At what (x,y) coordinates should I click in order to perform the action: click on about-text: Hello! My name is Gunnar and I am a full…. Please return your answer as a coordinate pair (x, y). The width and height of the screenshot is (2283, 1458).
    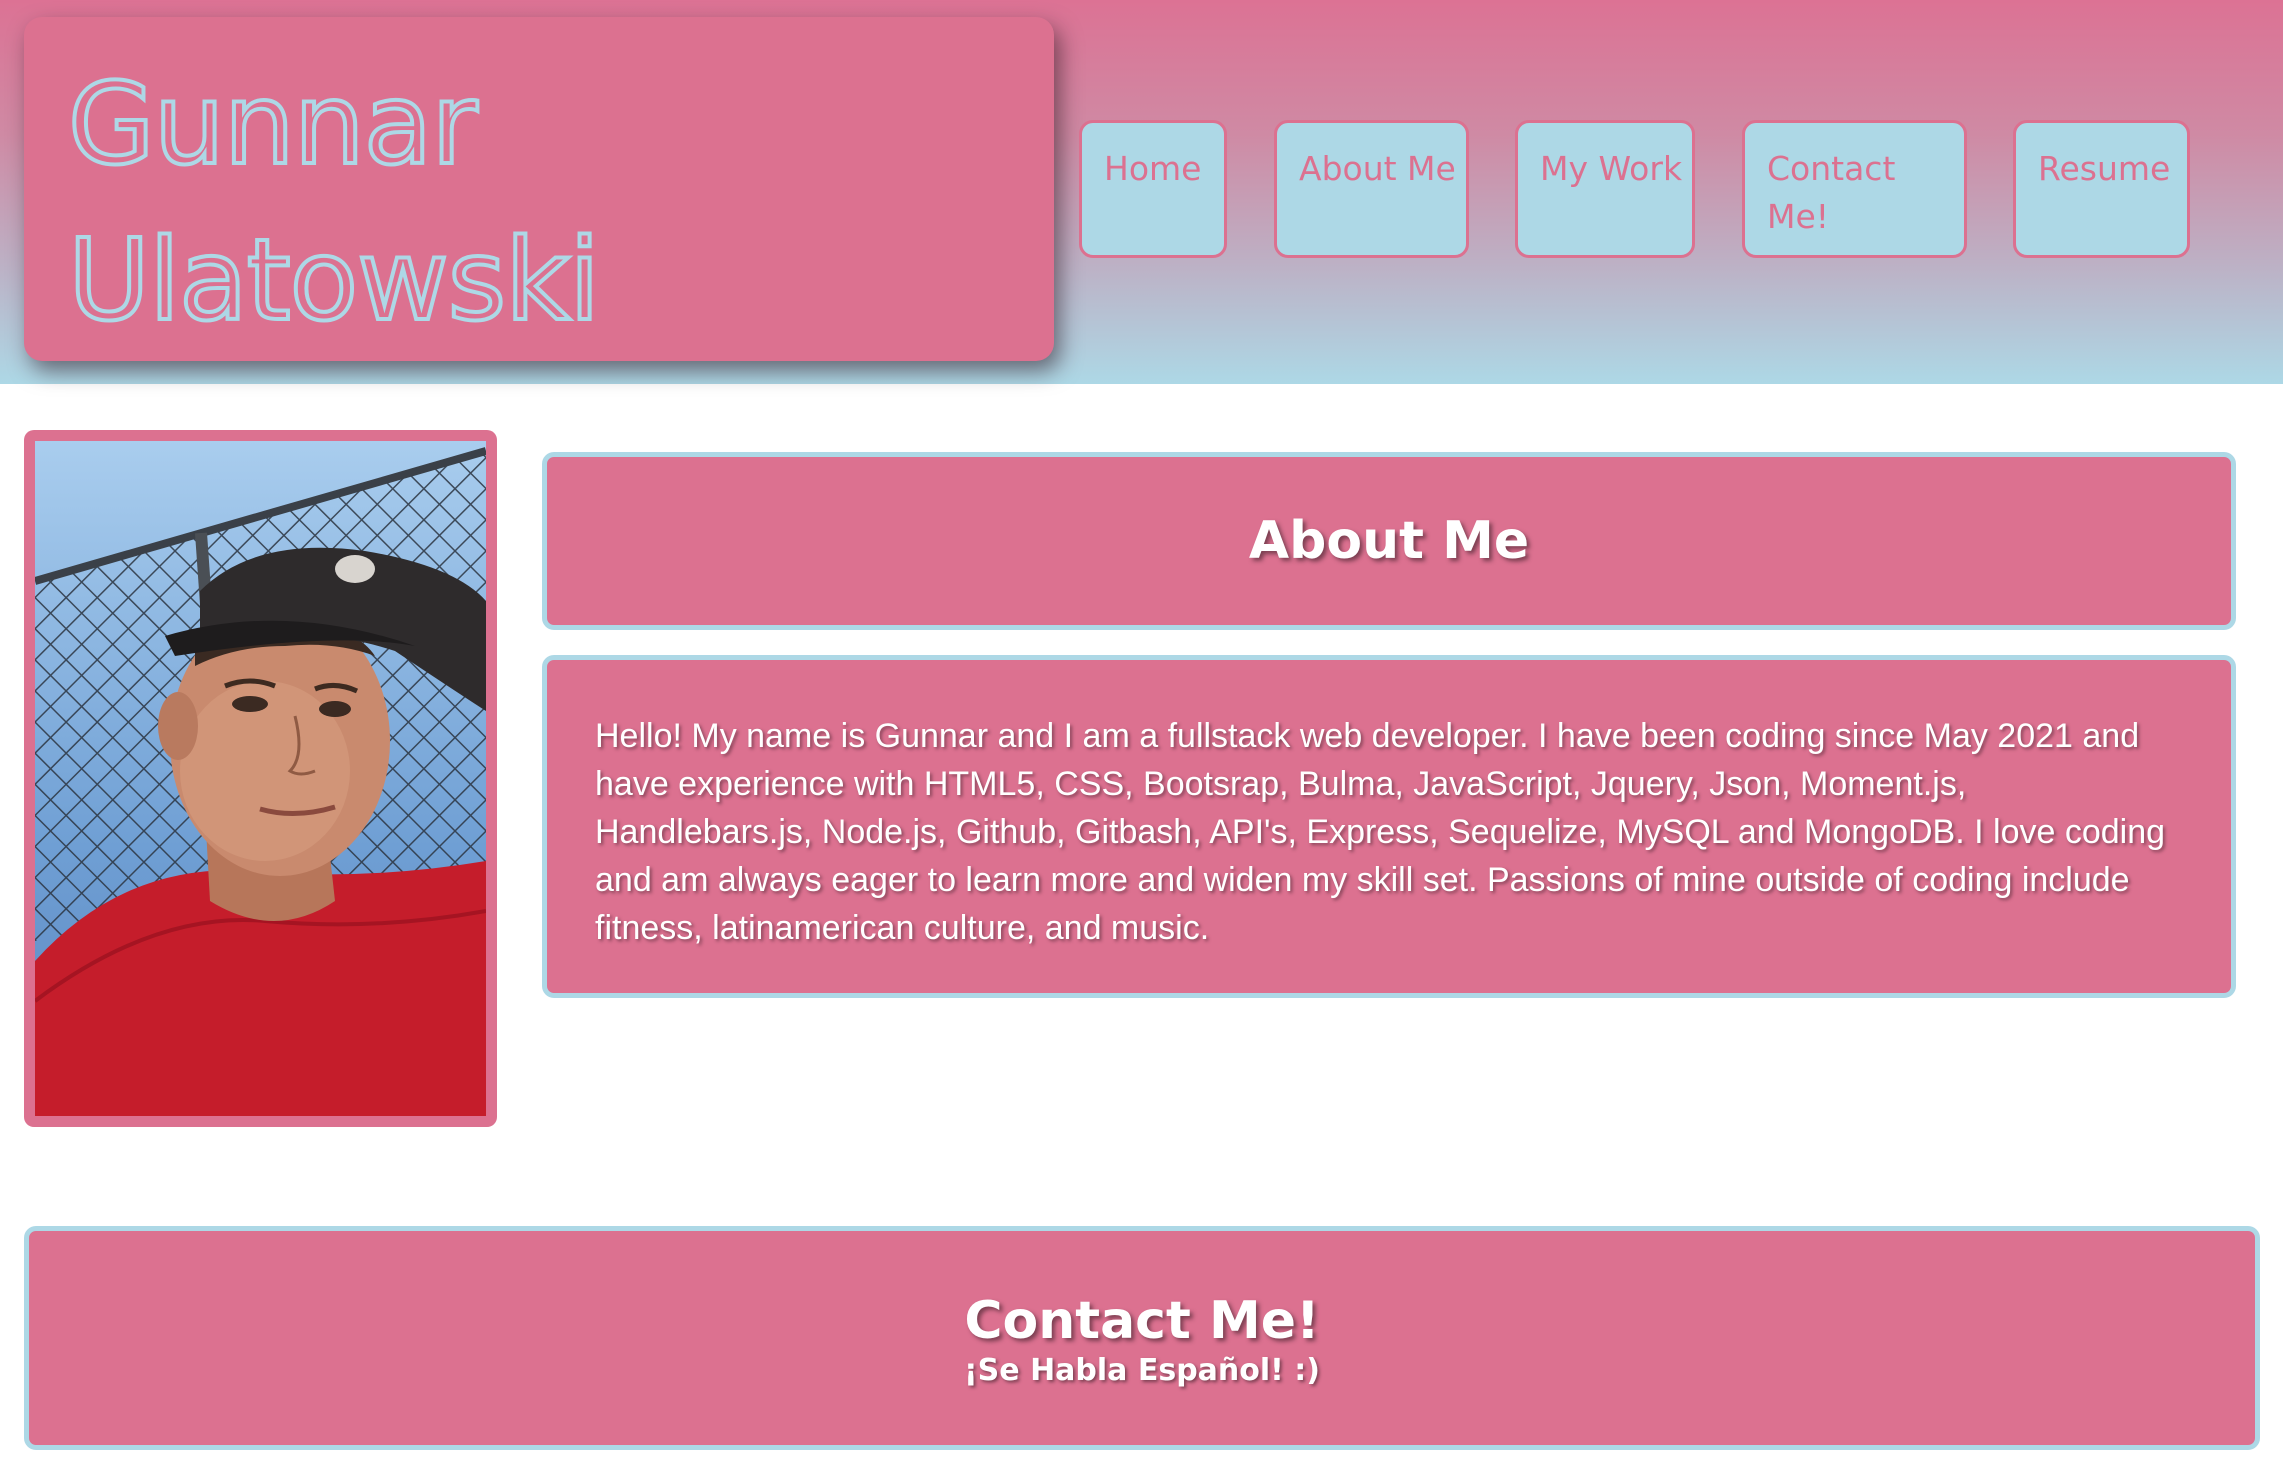
    Looking at the image, I should click on (1380, 832).